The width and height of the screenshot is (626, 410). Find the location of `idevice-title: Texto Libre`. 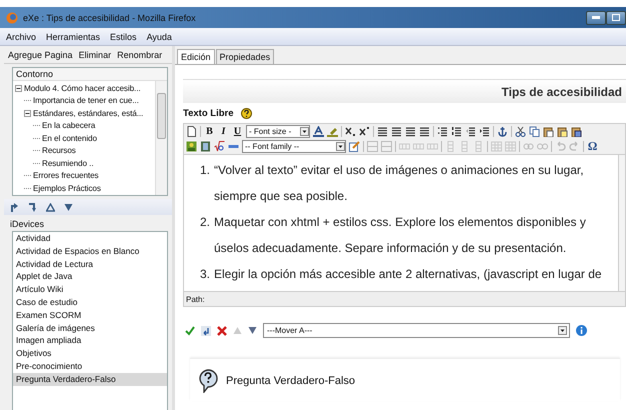

idevice-title: Texto Libre is located at coordinates (208, 113).